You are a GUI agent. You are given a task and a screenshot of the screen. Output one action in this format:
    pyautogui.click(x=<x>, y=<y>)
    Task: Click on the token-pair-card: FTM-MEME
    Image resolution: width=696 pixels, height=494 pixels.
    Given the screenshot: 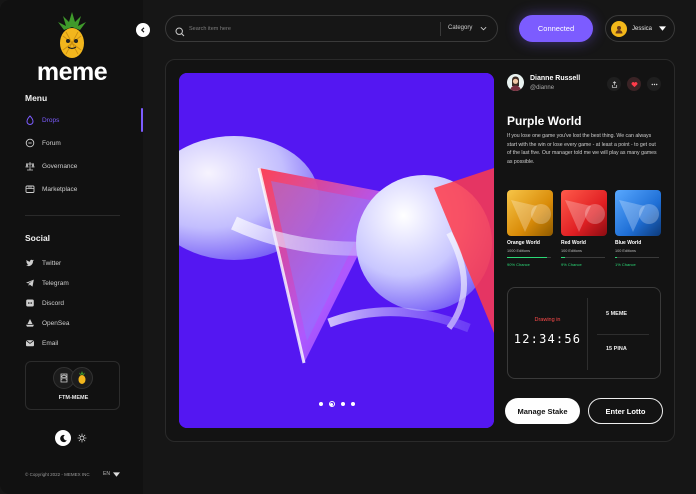 What is the action you would take?
    pyautogui.click(x=72, y=385)
    